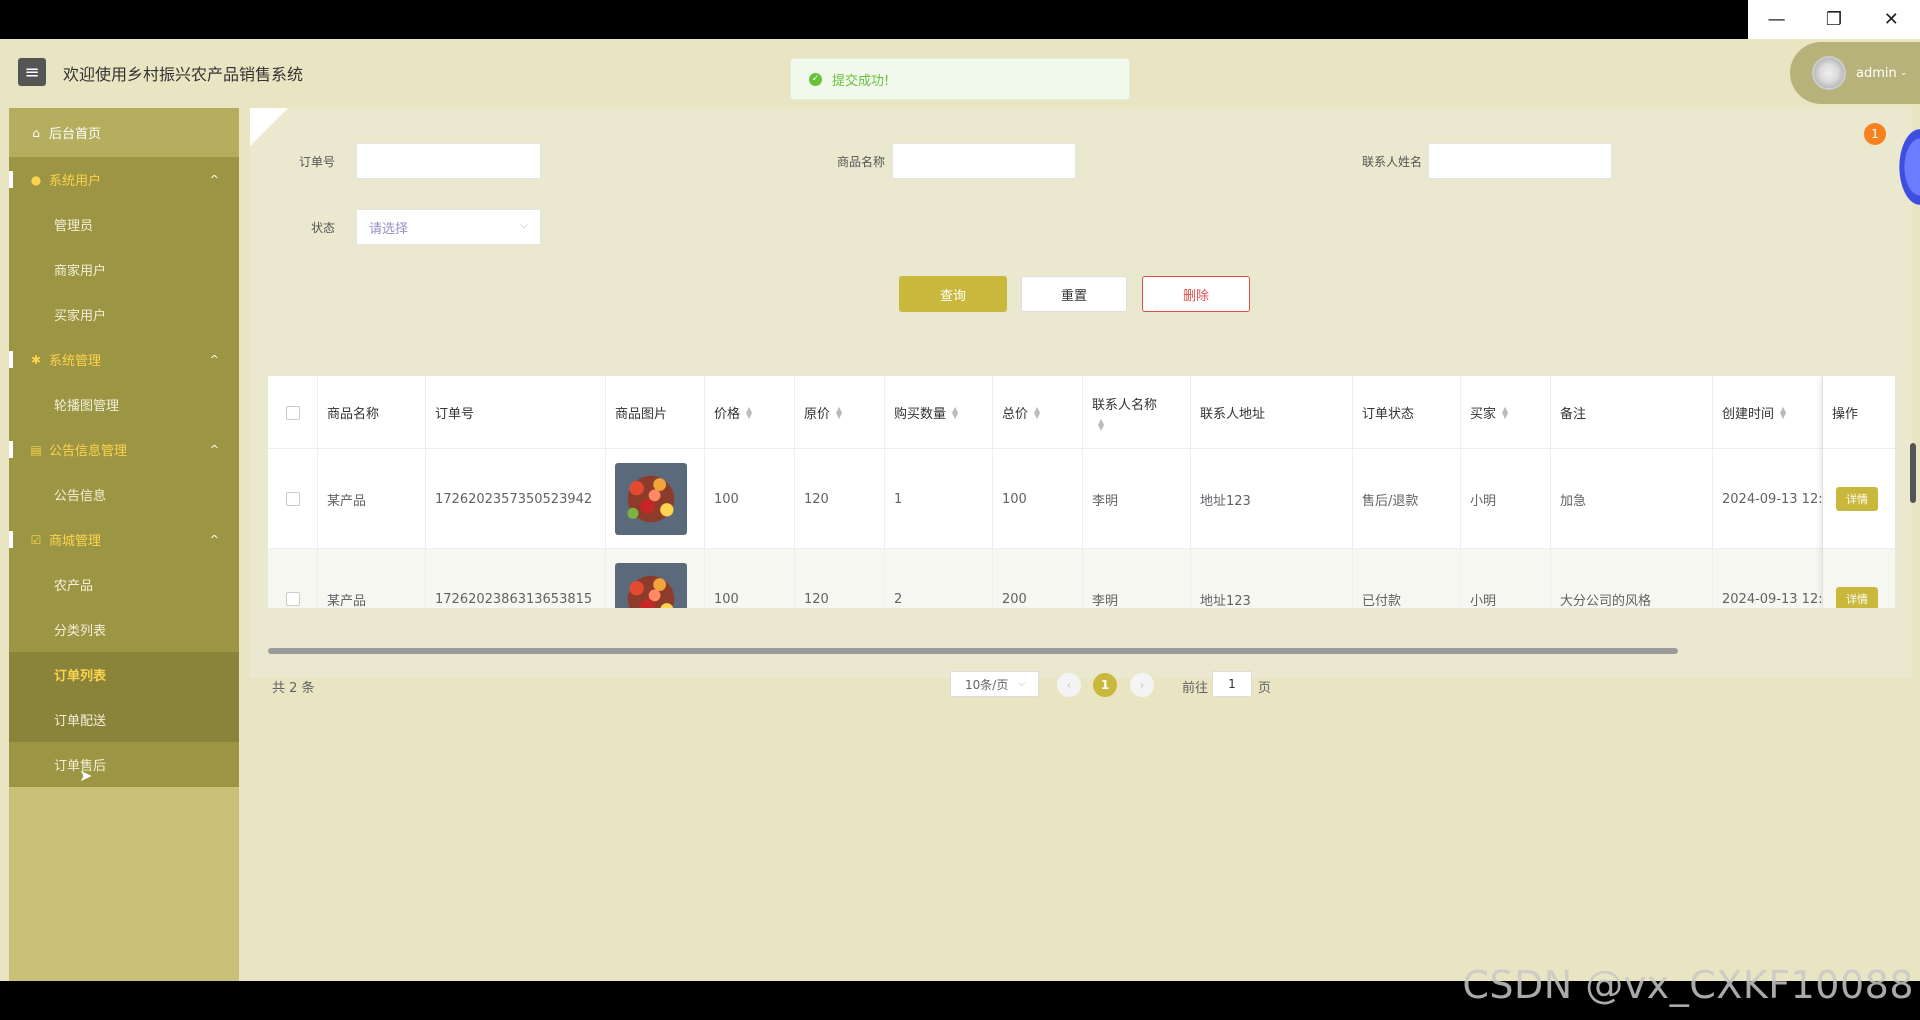  I want to click on user-menu: admin ⌄, so click(1855, 73).